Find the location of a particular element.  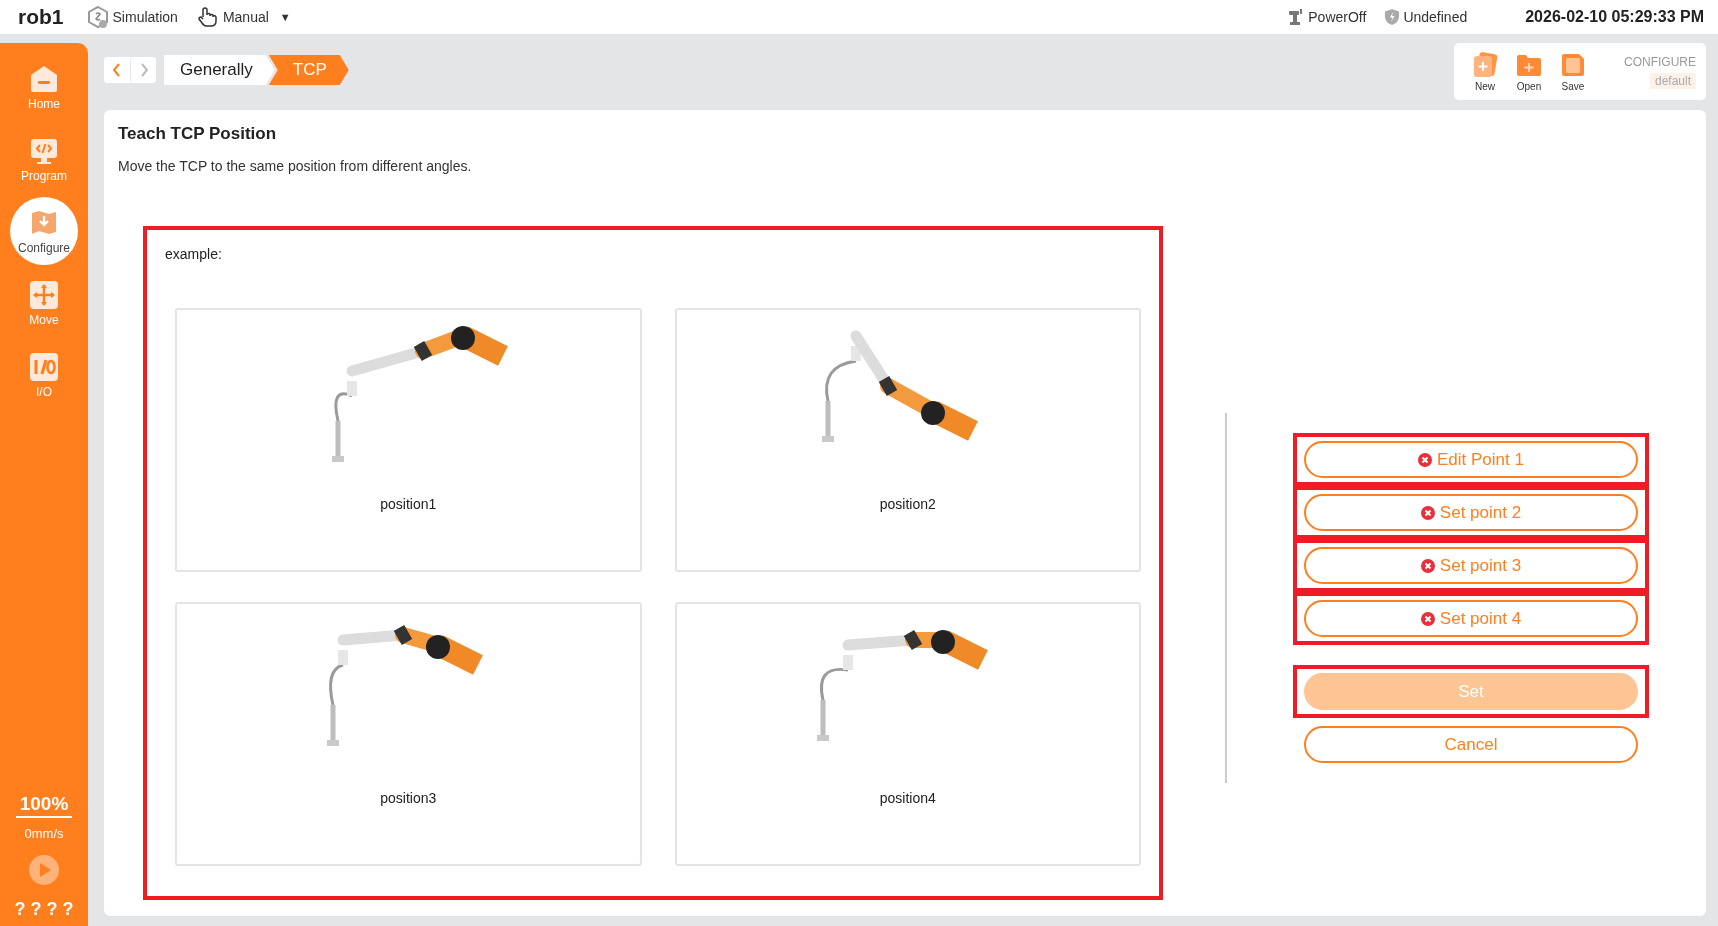

save-button: Save is located at coordinates (1573, 71).